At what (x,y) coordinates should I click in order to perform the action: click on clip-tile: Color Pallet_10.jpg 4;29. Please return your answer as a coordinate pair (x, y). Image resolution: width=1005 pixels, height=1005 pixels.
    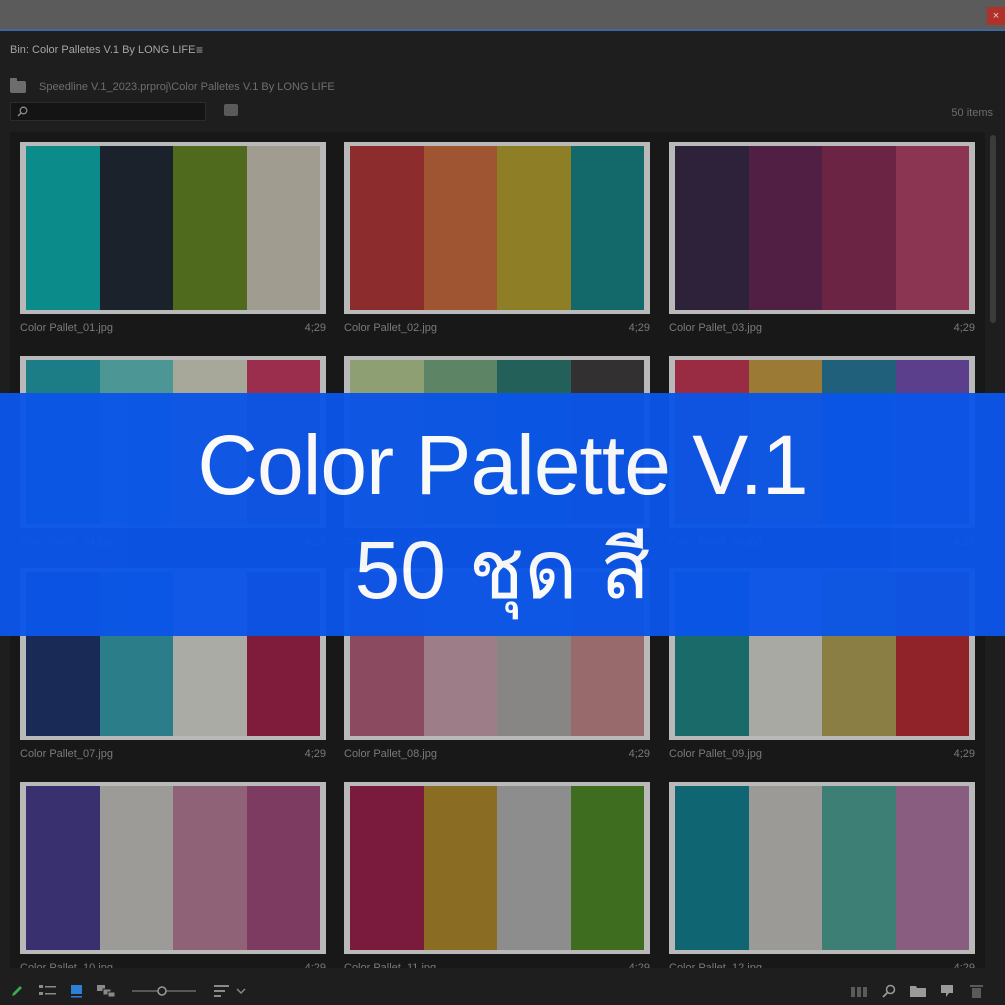
    Looking at the image, I should click on (173, 875).